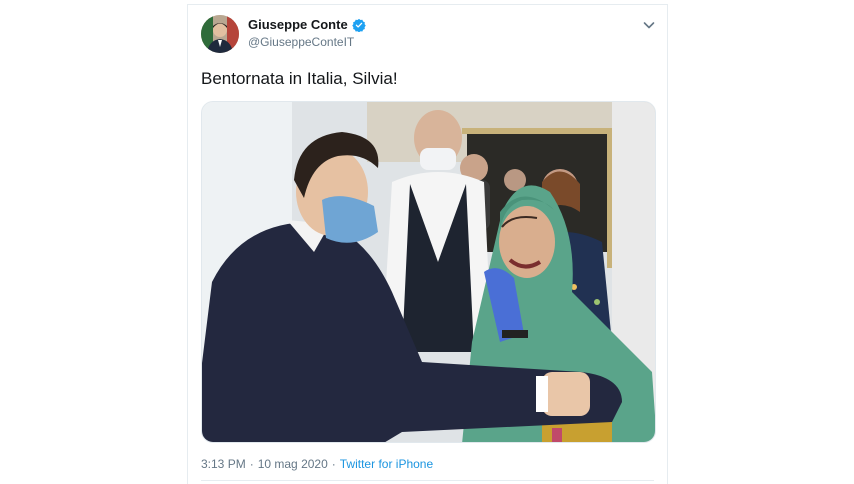 This screenshot has width=854, height=484. Describe the element at coordinates (427, 480) in the screenshot. I see `divider` at that location.